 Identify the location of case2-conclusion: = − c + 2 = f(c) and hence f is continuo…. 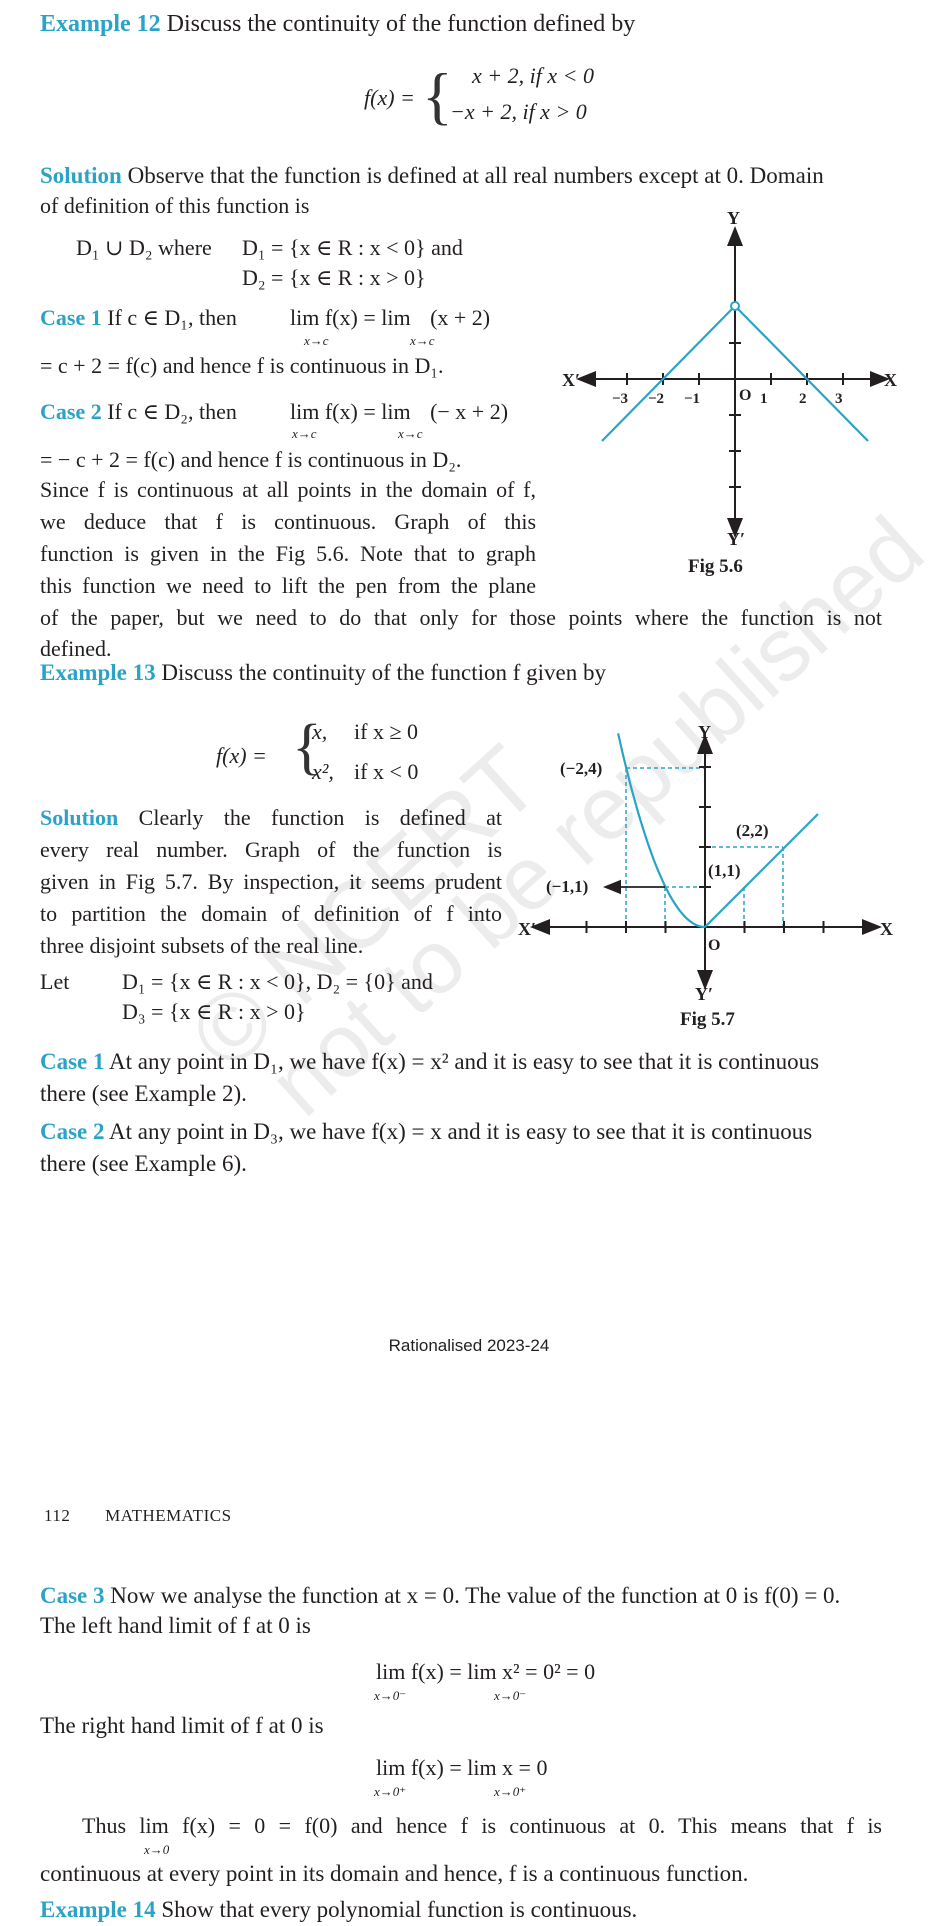
(251, 459).